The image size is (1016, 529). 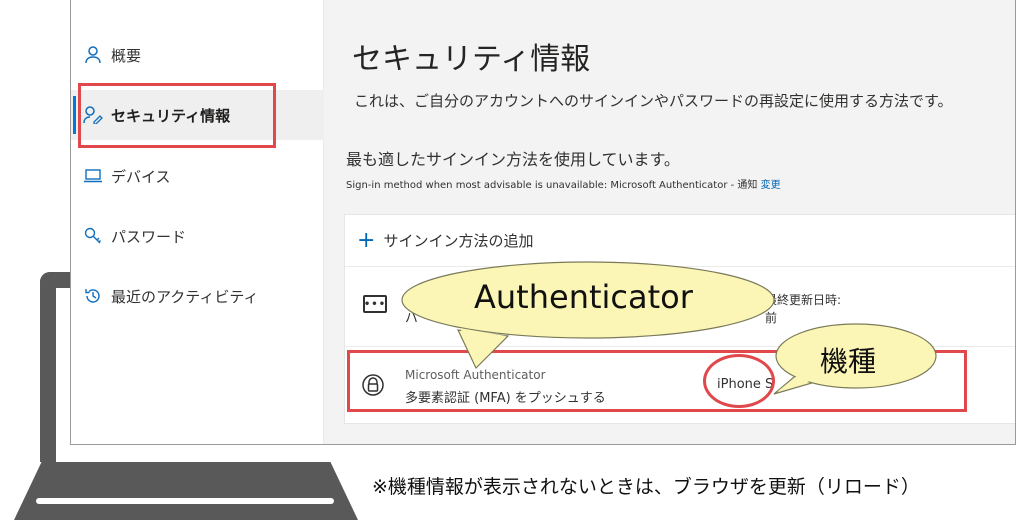 I want to click on page-title: セキュリティ情報, so click(x=471, y=59).